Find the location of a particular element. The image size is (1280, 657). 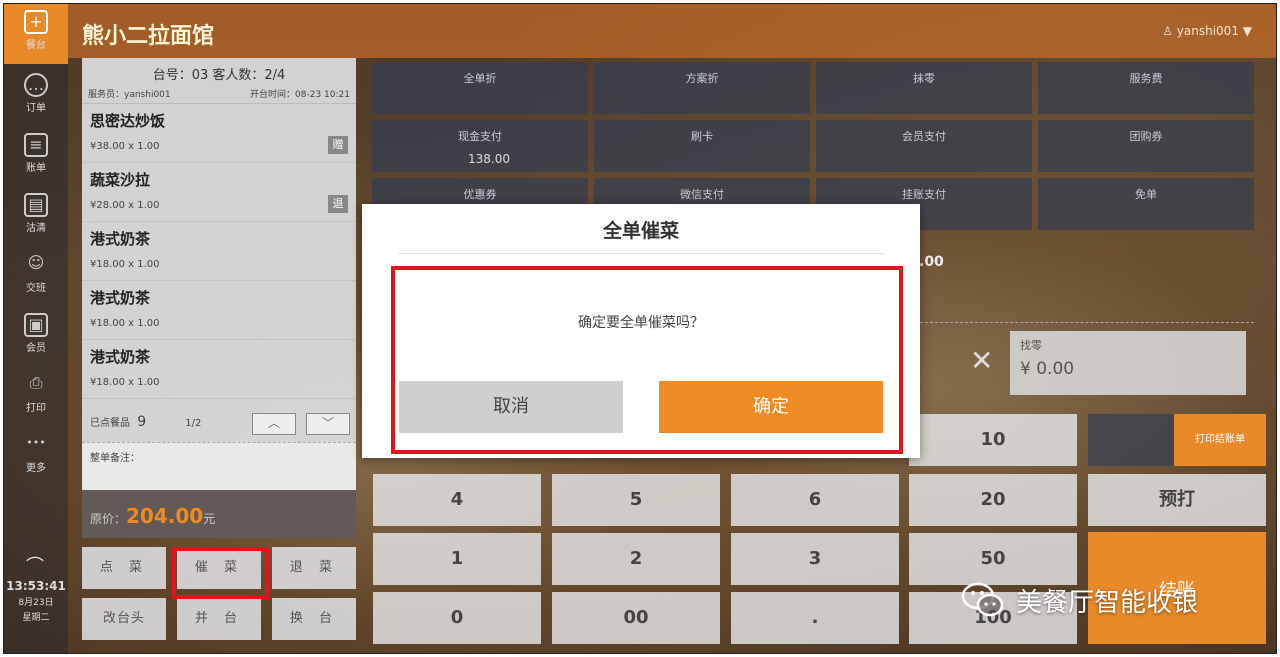

list-item: 蔬菜沙拉 ¥28.00 x 1.00 退 is located at coordinates (219, 192).